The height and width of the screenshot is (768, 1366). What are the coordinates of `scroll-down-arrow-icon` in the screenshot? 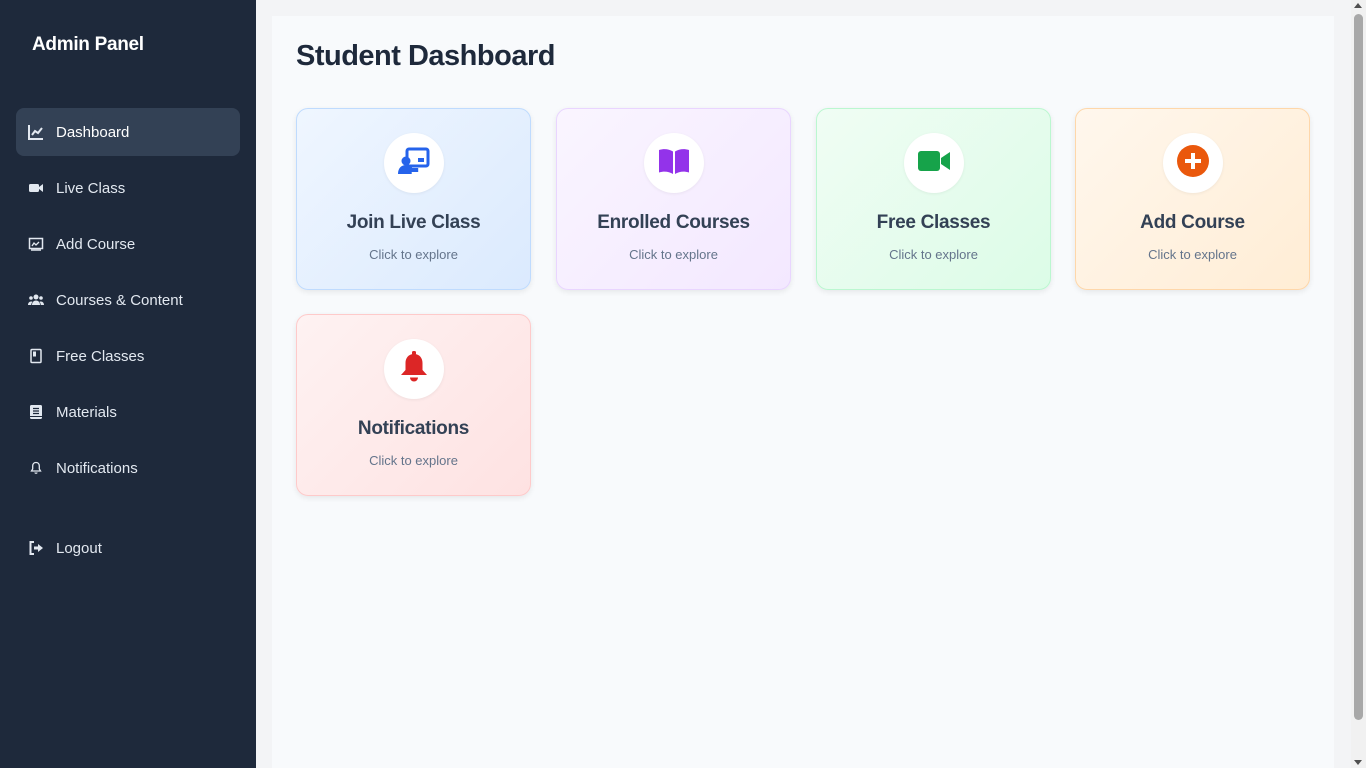 It's located at (1358, 762).